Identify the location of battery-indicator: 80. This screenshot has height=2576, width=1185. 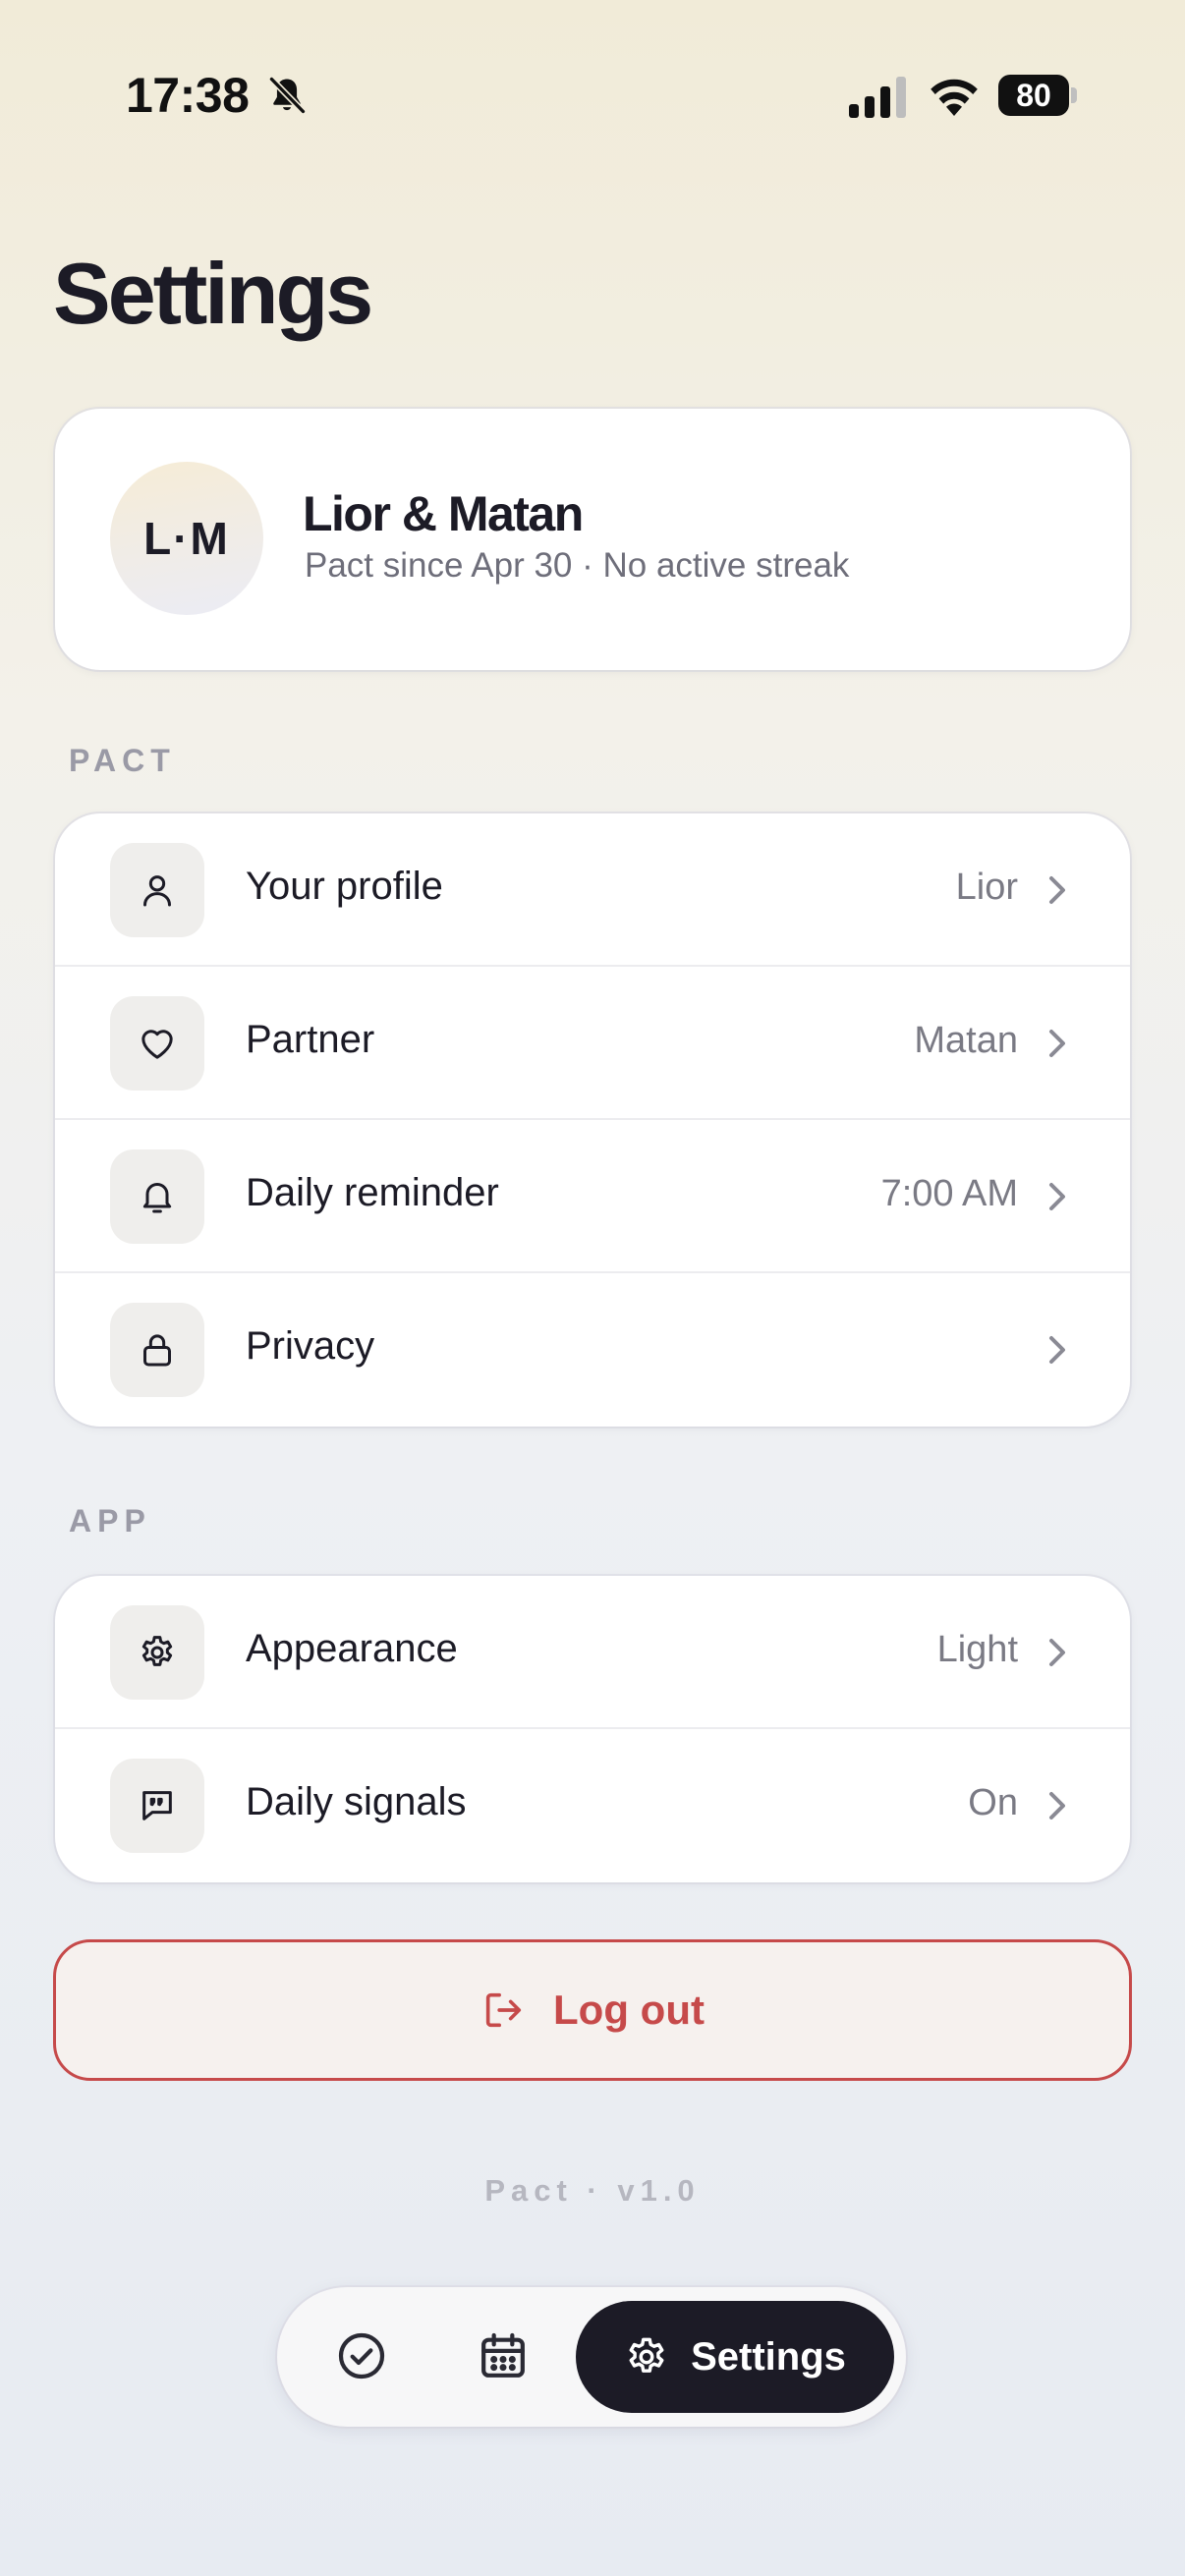
(1038, 95).